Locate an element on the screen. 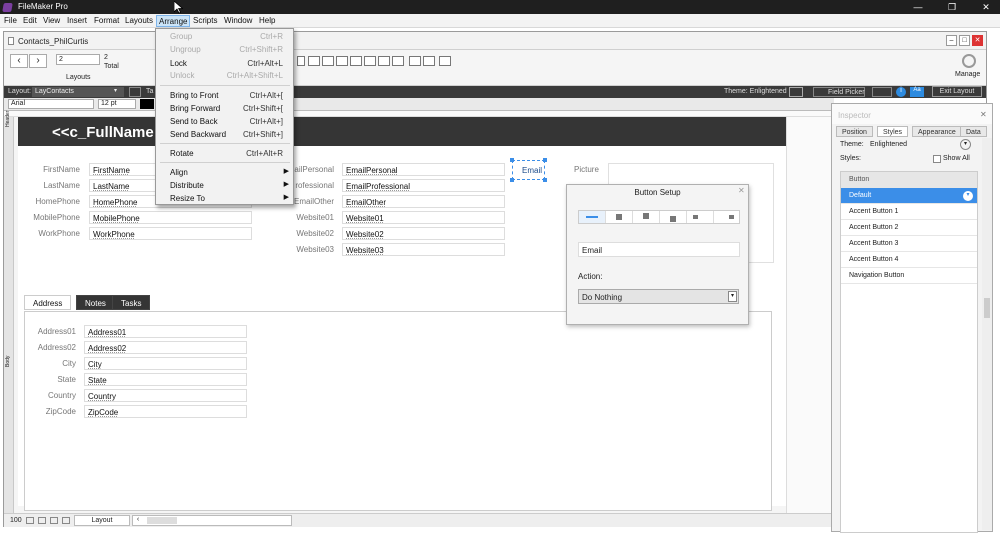 The height and width of the screenshot is (536, 1000). mode-selector: Layout is located at coordinates (102, 520).